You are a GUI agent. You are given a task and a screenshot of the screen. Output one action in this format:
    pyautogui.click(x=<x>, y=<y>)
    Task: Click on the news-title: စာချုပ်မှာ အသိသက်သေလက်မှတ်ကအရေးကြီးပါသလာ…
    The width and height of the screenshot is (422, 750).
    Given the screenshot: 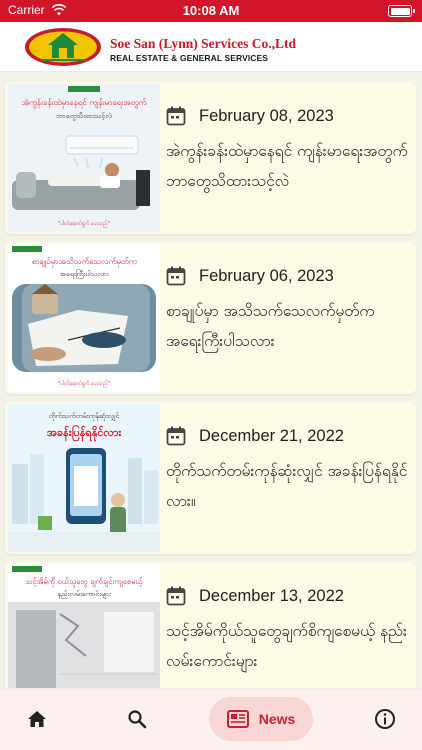 What is the action you would take?
    pyautogui.click(x=288, y=326)
    